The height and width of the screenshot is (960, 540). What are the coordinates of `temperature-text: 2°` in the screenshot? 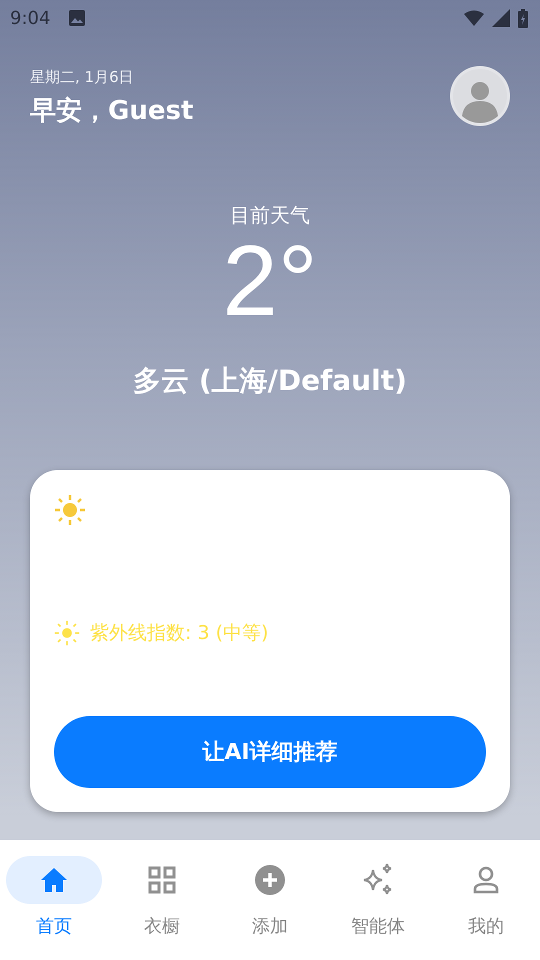 It's located at (270, 281).